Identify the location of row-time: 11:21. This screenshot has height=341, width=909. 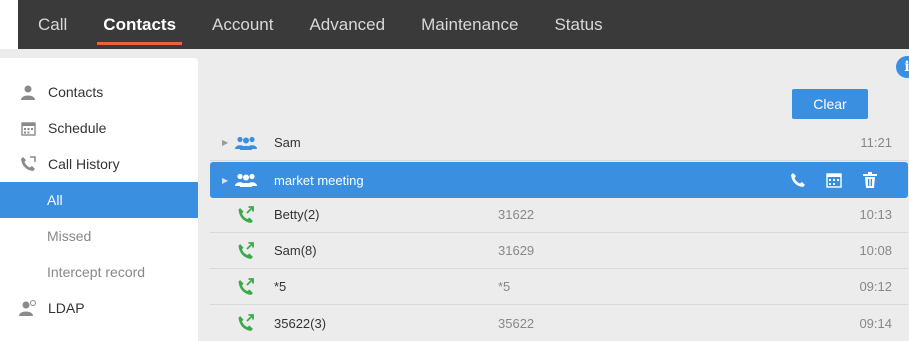
(876, 142).